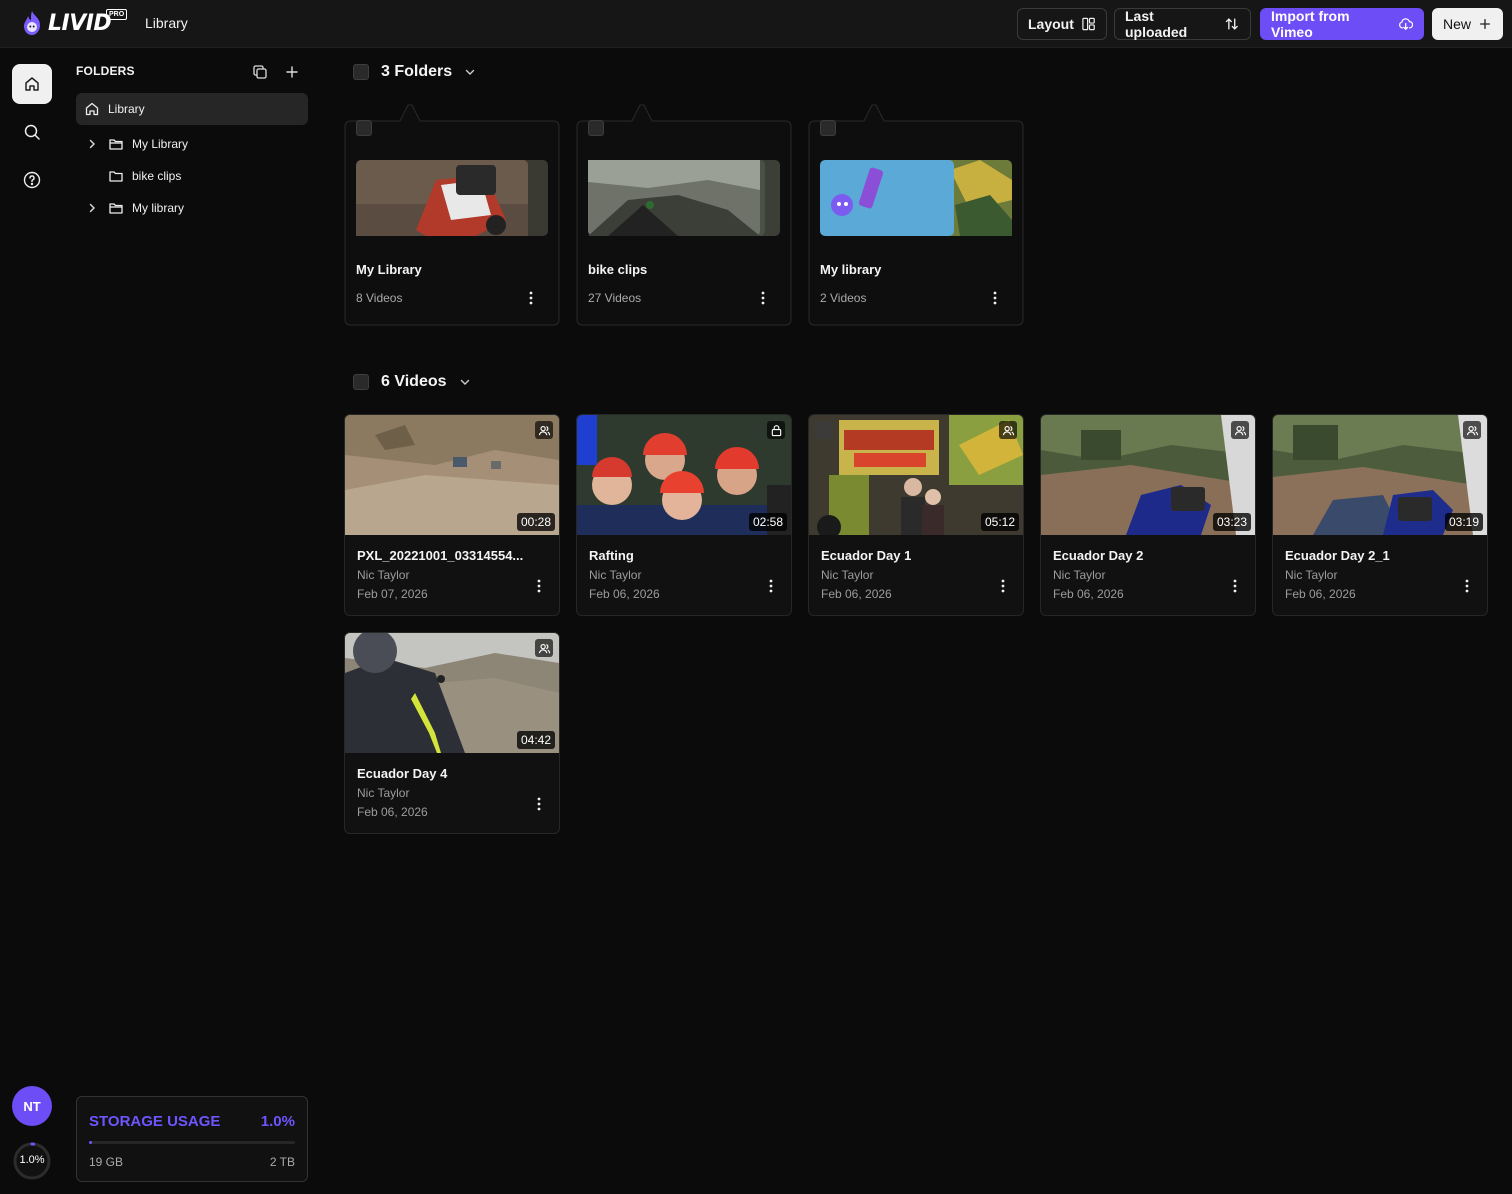  I want to click on folder-card: bike clips 27 Videos, so click(684, 215).